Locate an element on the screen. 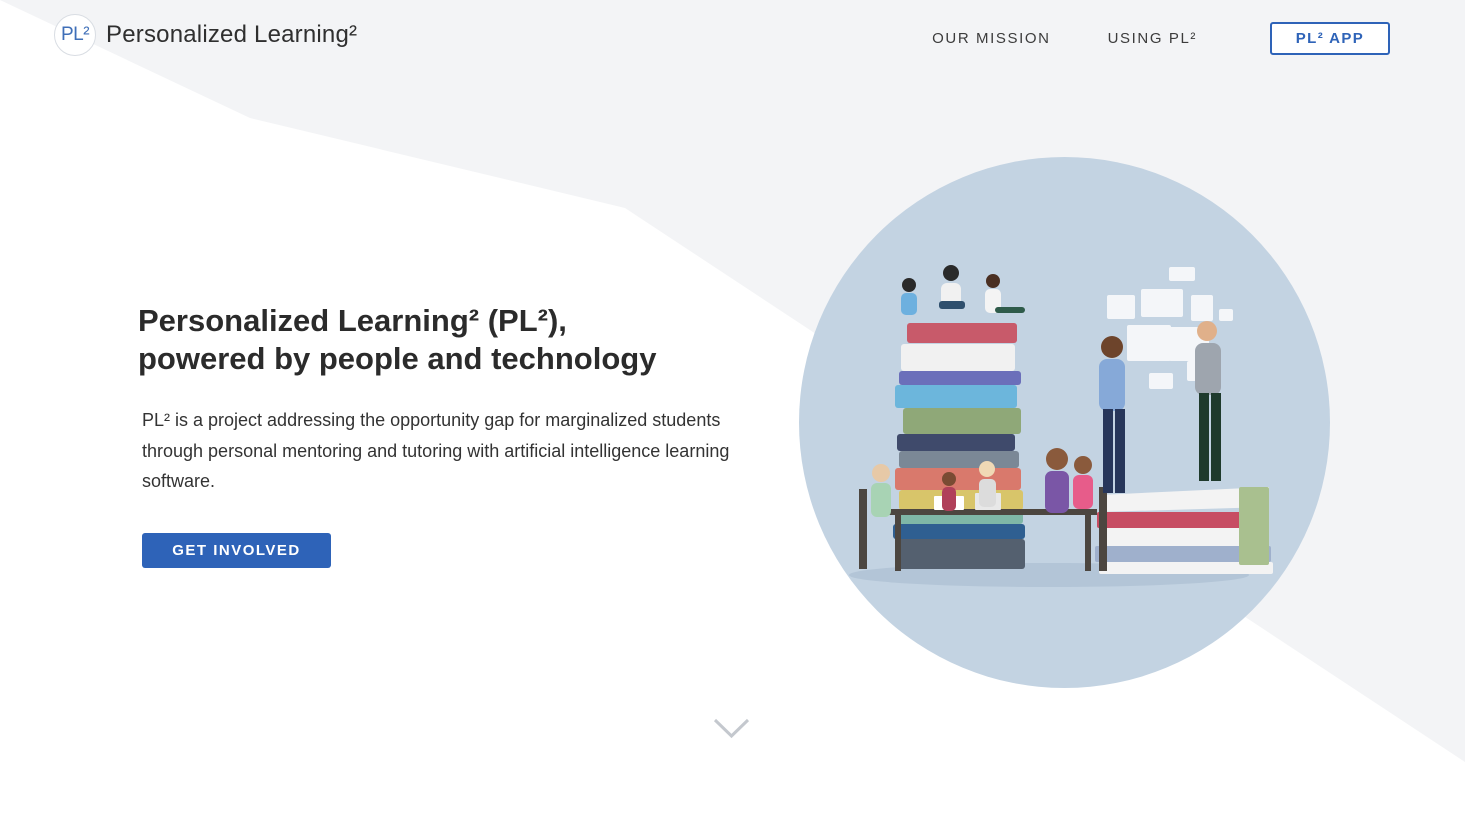  nav-our-mission: OUR MISSION is located at coordinates (991, 38).